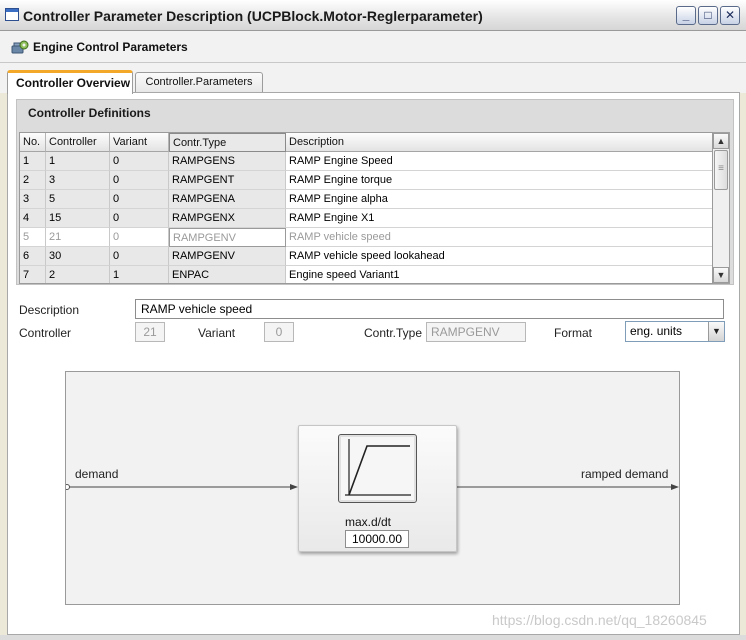 The height and width of the screenshot is (640, 746). What do you see at coordinates (227, 274) in the screenshot?
I see `cell-contr-type: ENPAC` at bounding box center [227, 274].